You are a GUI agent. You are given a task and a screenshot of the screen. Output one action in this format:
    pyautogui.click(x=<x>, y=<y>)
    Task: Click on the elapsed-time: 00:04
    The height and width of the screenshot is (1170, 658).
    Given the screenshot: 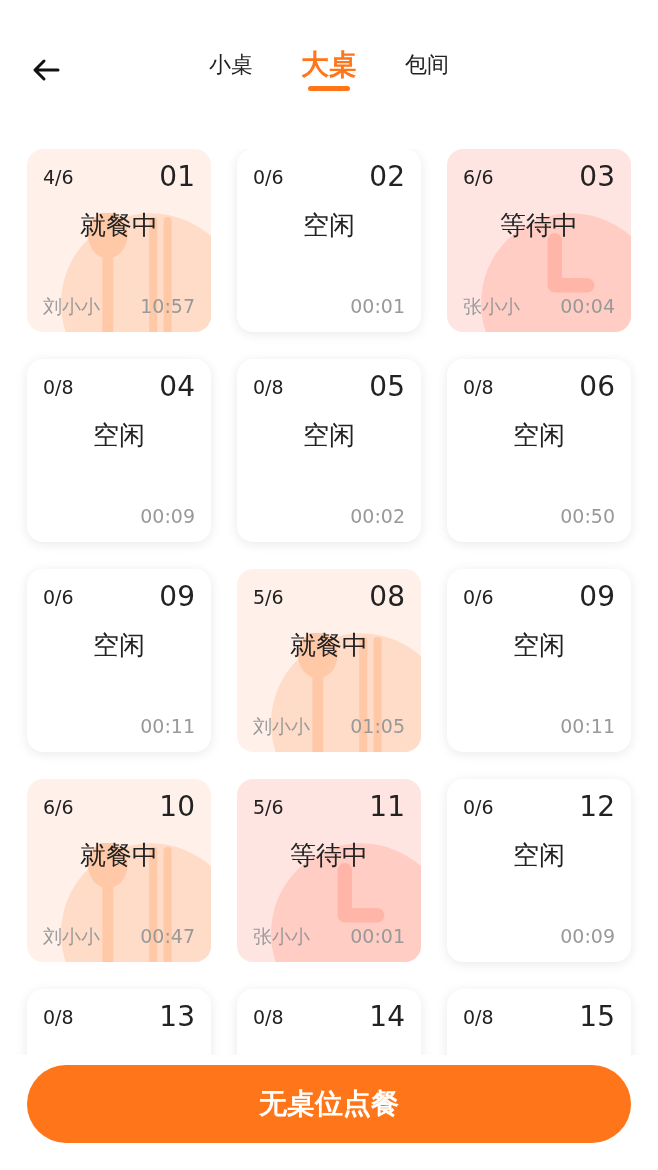 What is the action you would take?
    pyautogui.click(x=587, y=306)
    